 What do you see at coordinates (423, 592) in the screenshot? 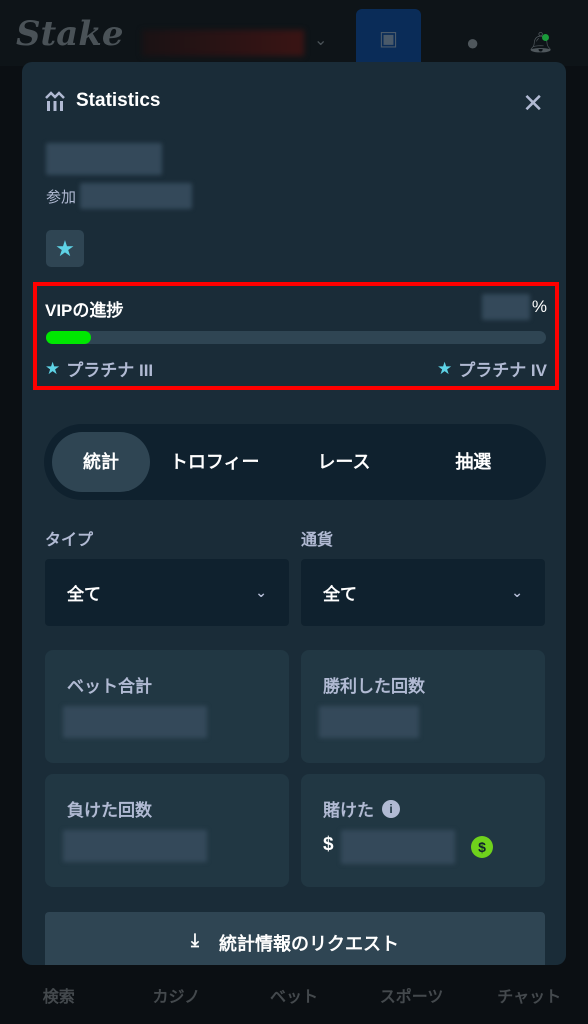
I see `currency-select: 全て ⌄` at bounding box center [423, 592].